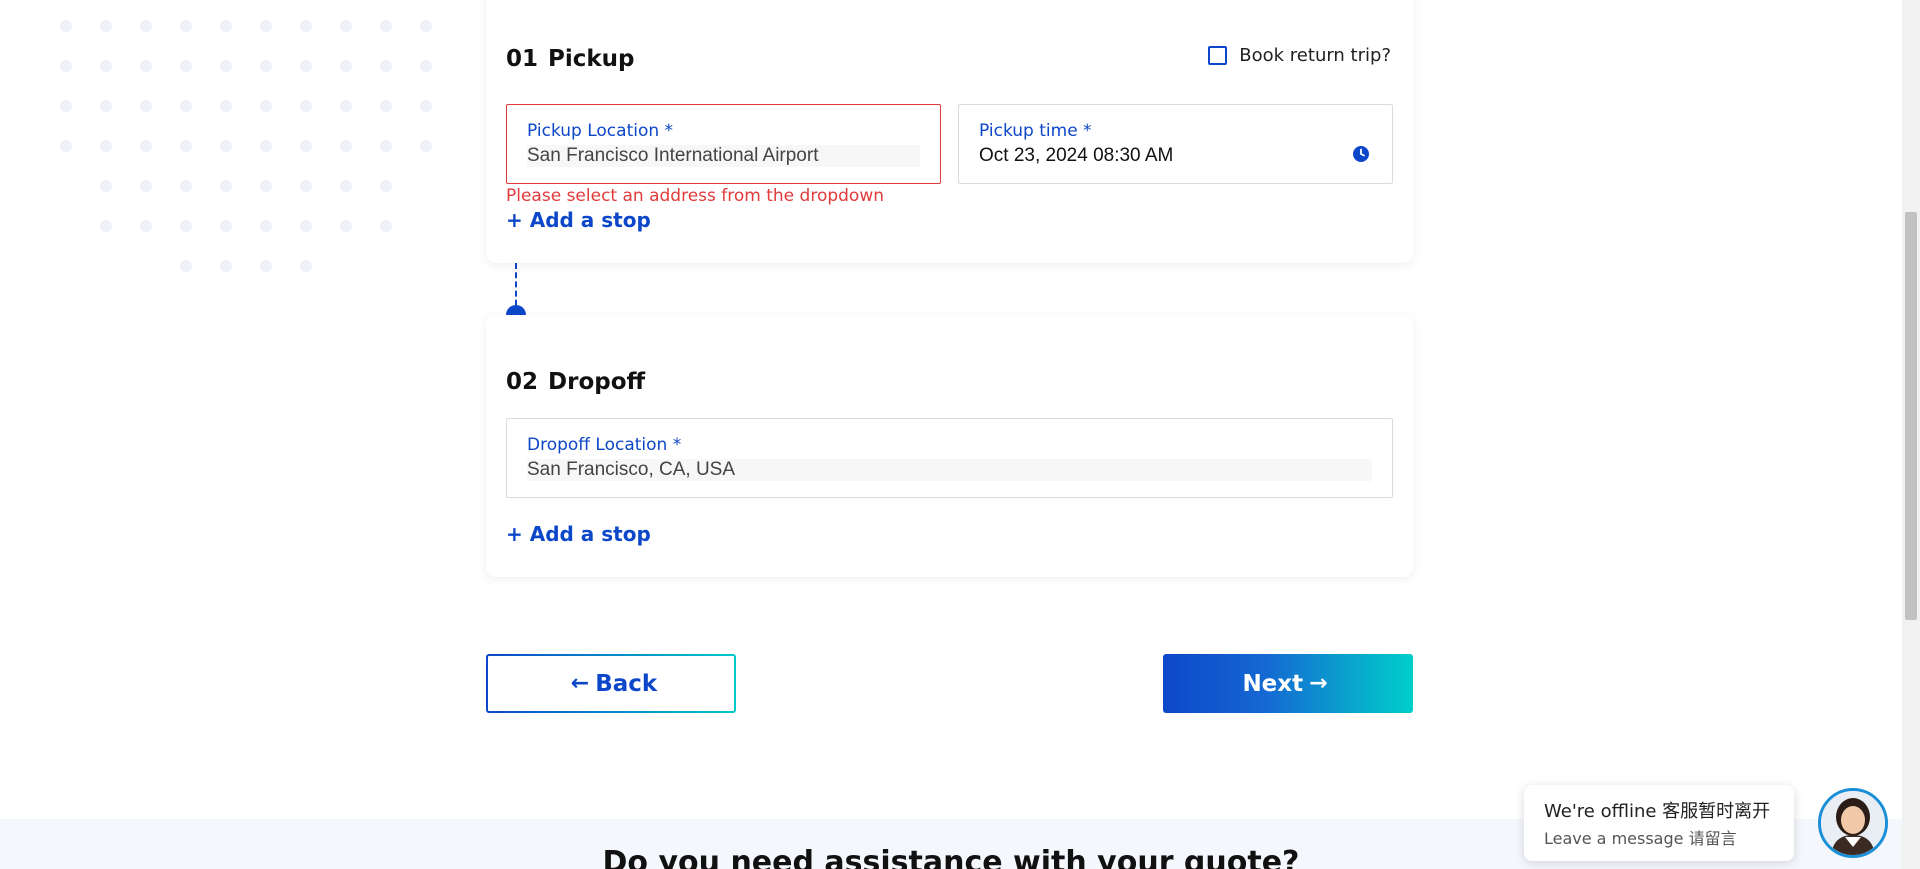 This screenshot has width=1920, height=869. Describe the element at coordinates (1035, 131) in the screenshot. I see `pickup-time-label: Pickup time *` at that location.